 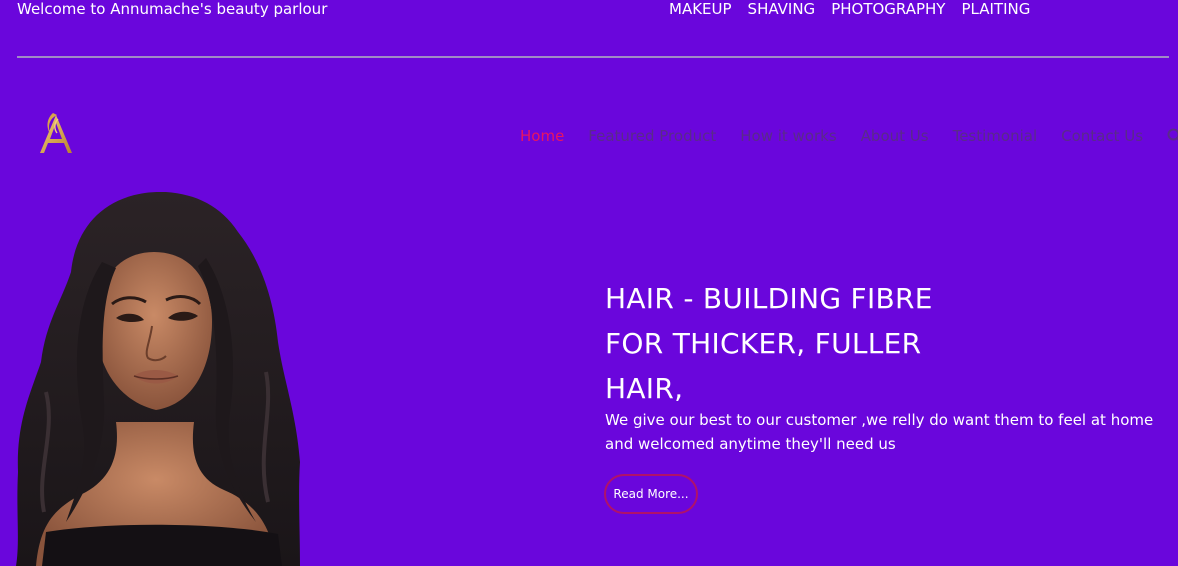 I want to click on nav-contact-us: Contact Us, so click(x=1102, y=136).